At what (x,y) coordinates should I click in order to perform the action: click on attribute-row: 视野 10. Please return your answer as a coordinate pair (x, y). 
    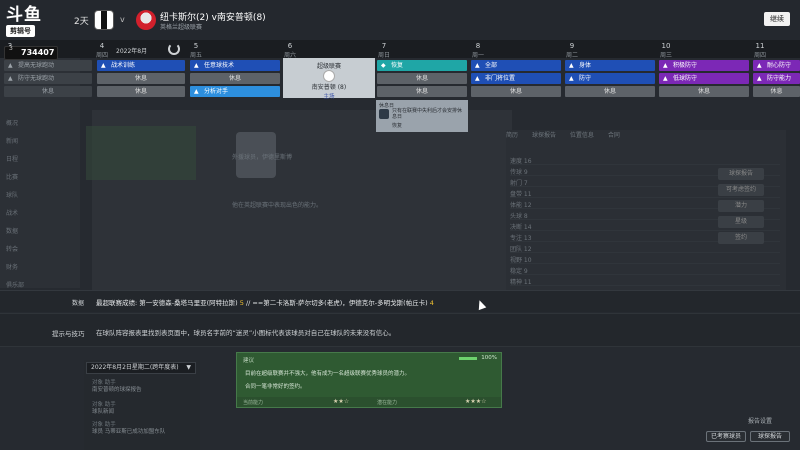
    Looking at the image, I should click on (645, 259).